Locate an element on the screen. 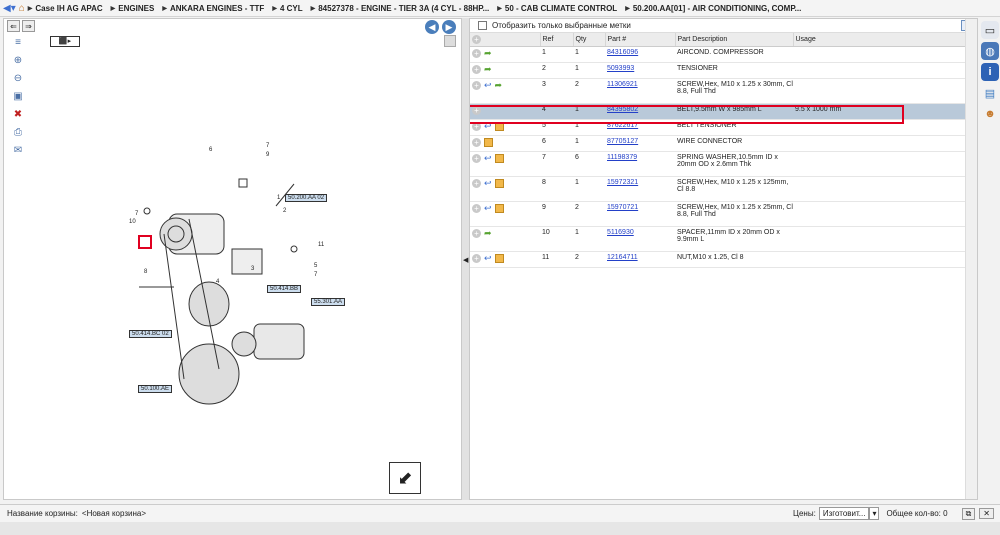  collapse-arrow-icon: ◀ is located at coordinates (465, 260).